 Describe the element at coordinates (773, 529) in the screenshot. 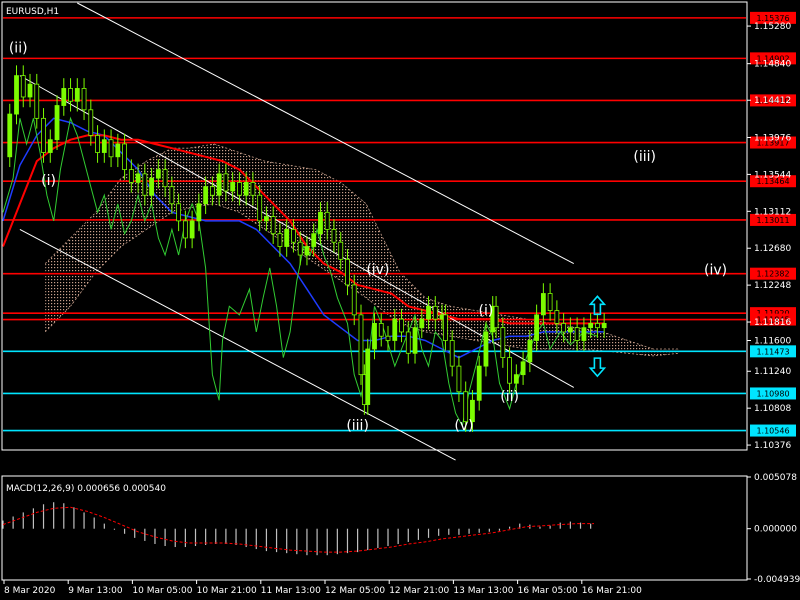

I see `macd-axis: 0.005078 0.000000 -0.004939` at that location.